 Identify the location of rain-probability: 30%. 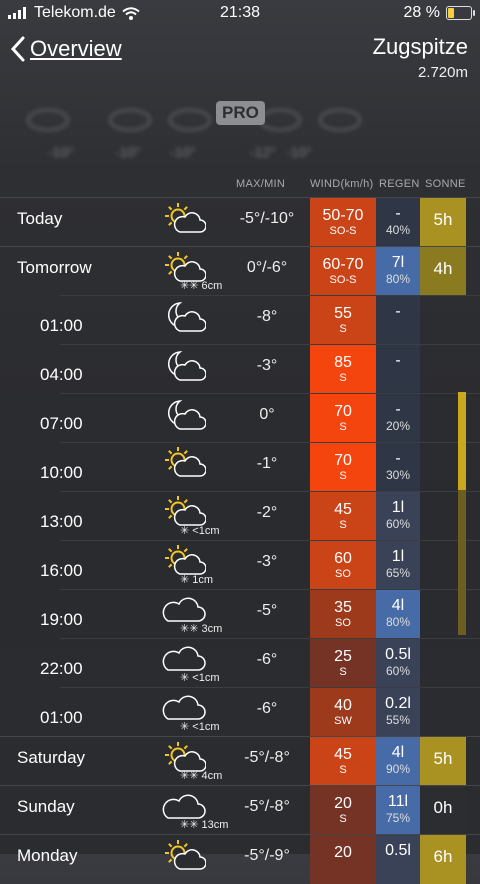
(398, 475).